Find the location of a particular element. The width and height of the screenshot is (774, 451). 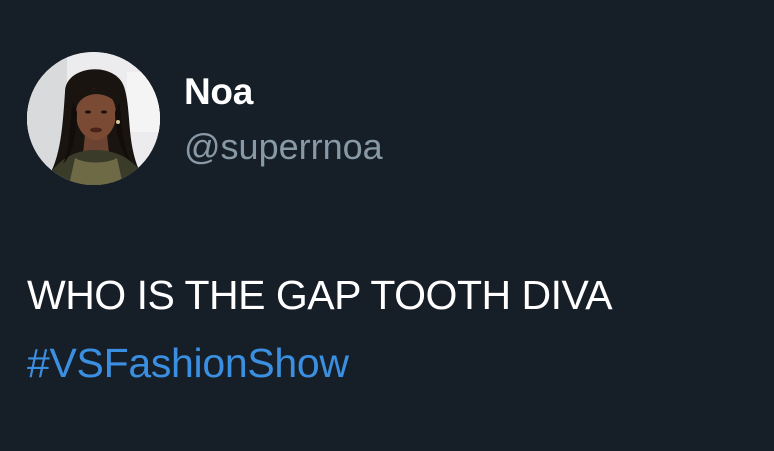

user-handle: @superrnoa is located at coordinates (283, 147).